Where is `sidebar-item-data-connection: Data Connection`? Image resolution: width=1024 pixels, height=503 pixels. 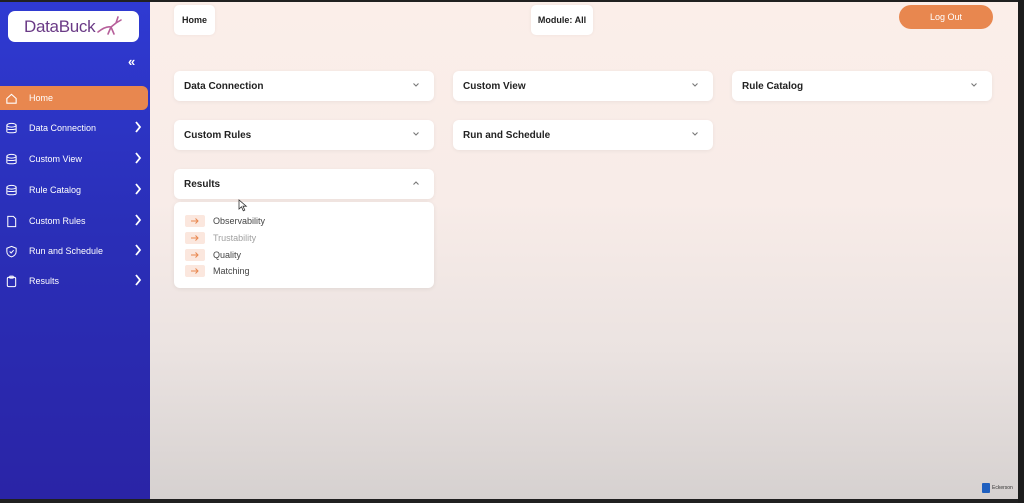
sidebar-item-data-connection: Data Connection is located at coordinates (75, 128).